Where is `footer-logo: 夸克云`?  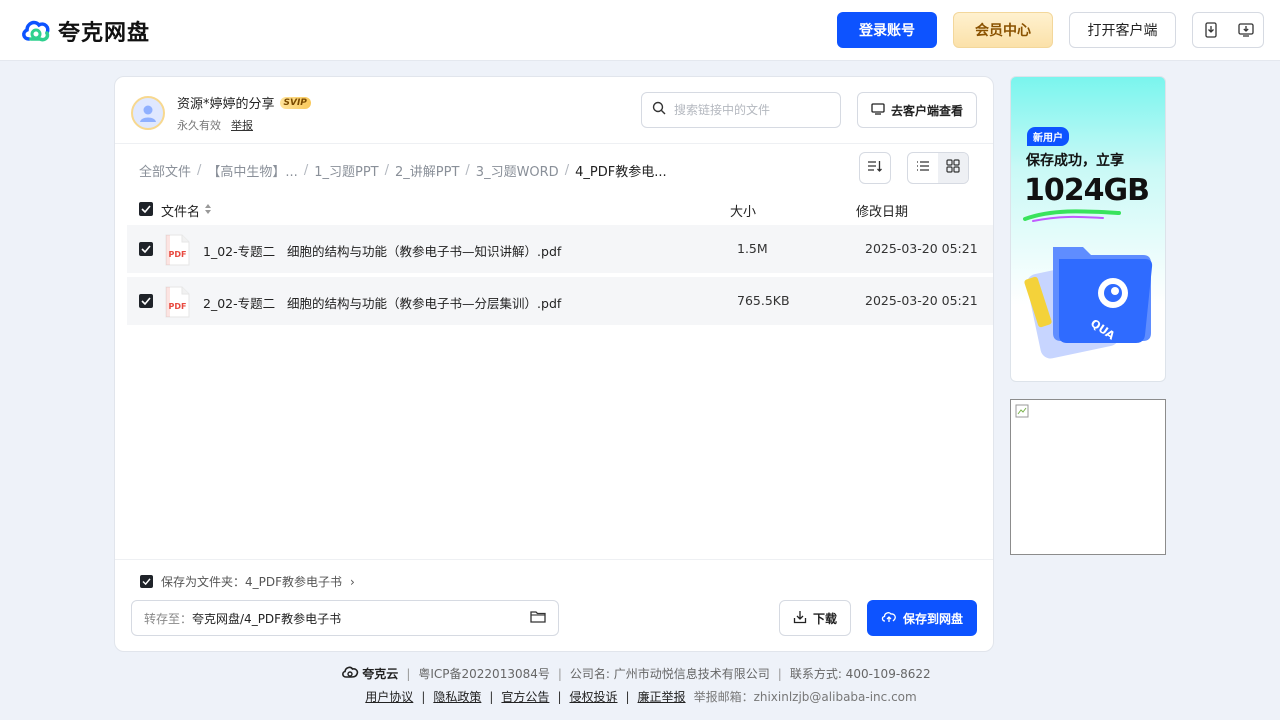 footer-logo: 夸克云 is located at coordinates (369, 673).